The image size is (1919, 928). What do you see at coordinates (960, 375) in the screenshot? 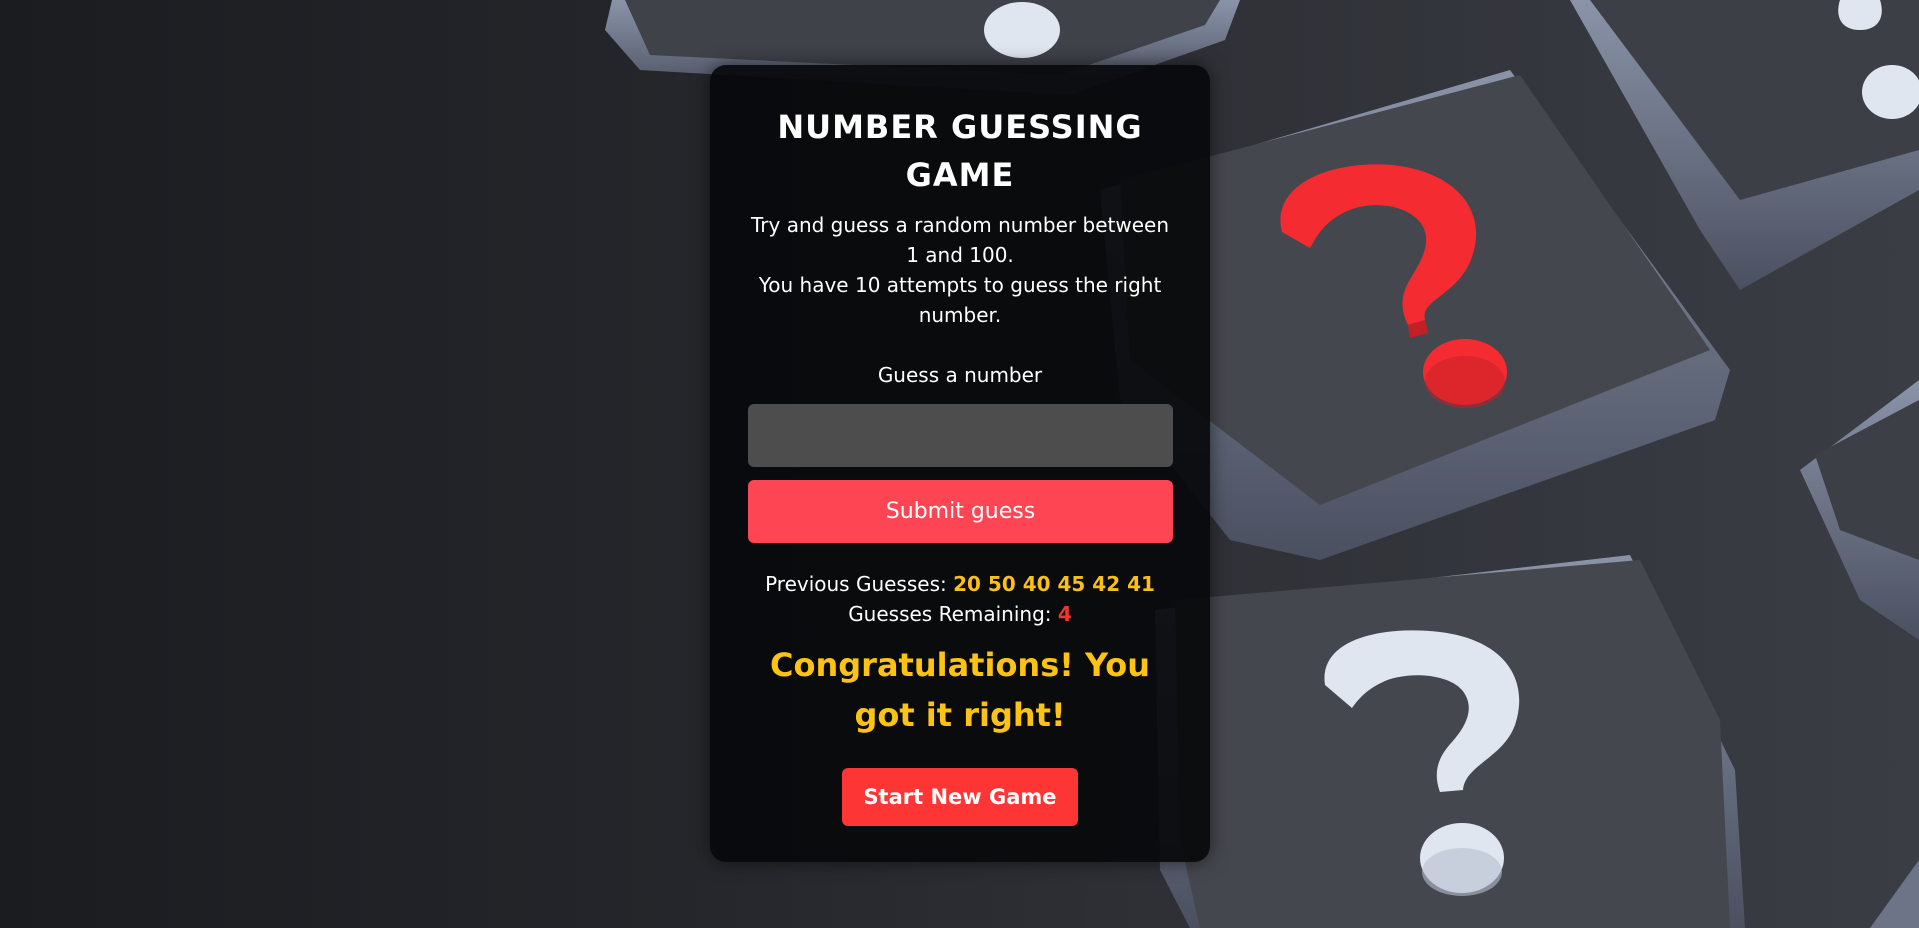
I see `guess-label: Guess a number` at bounding box center [960, 375].